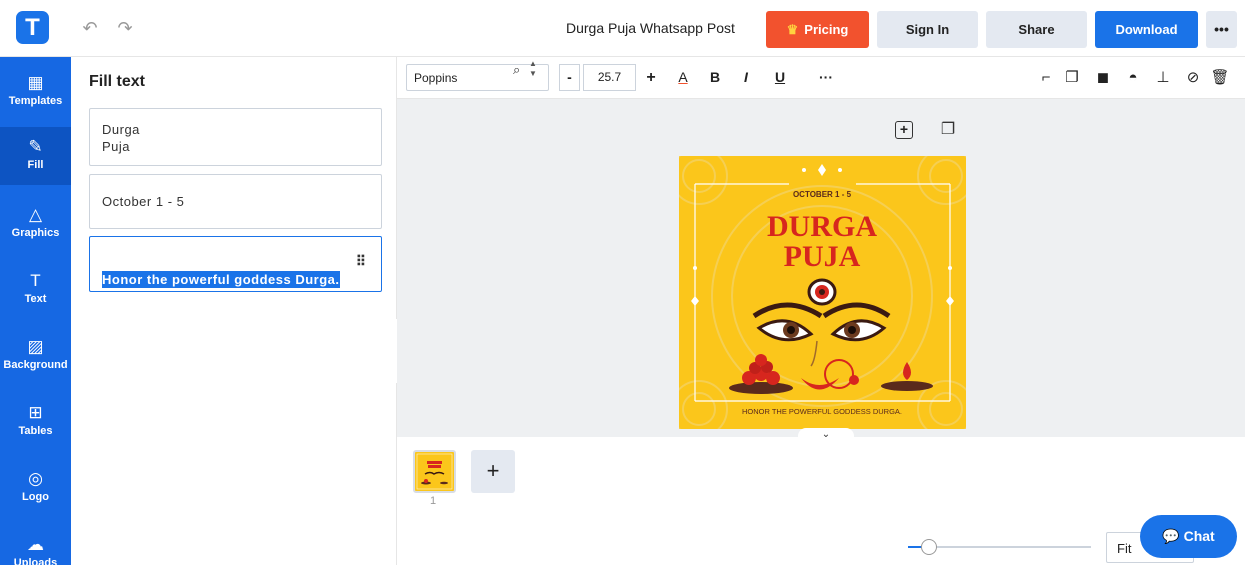 This screenshot has width=1245, height=583. I want to click on sidebar-item-label: Graphics, so click(35, 233).